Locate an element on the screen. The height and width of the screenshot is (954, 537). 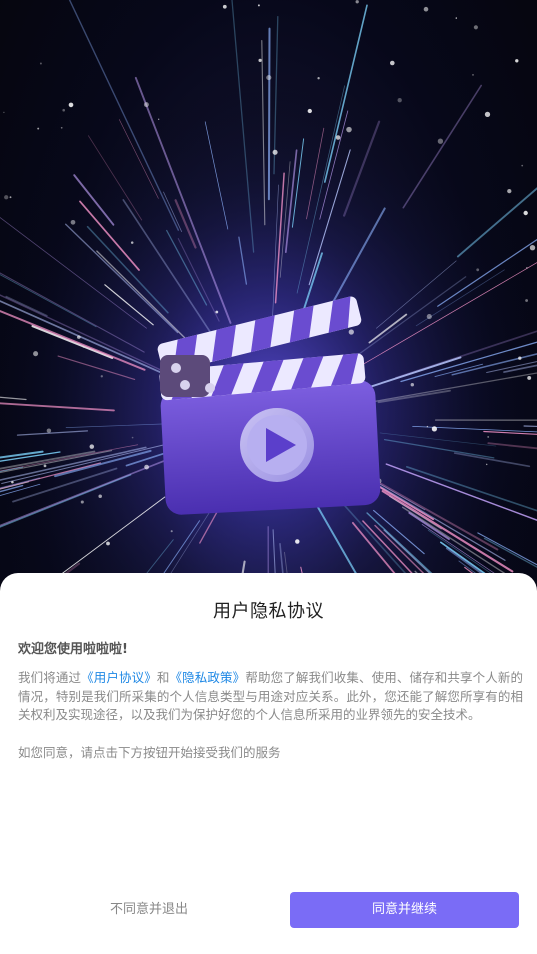
welcome-text: 欢迎您使用啦啦啦! is located at coordinates (73, 649).